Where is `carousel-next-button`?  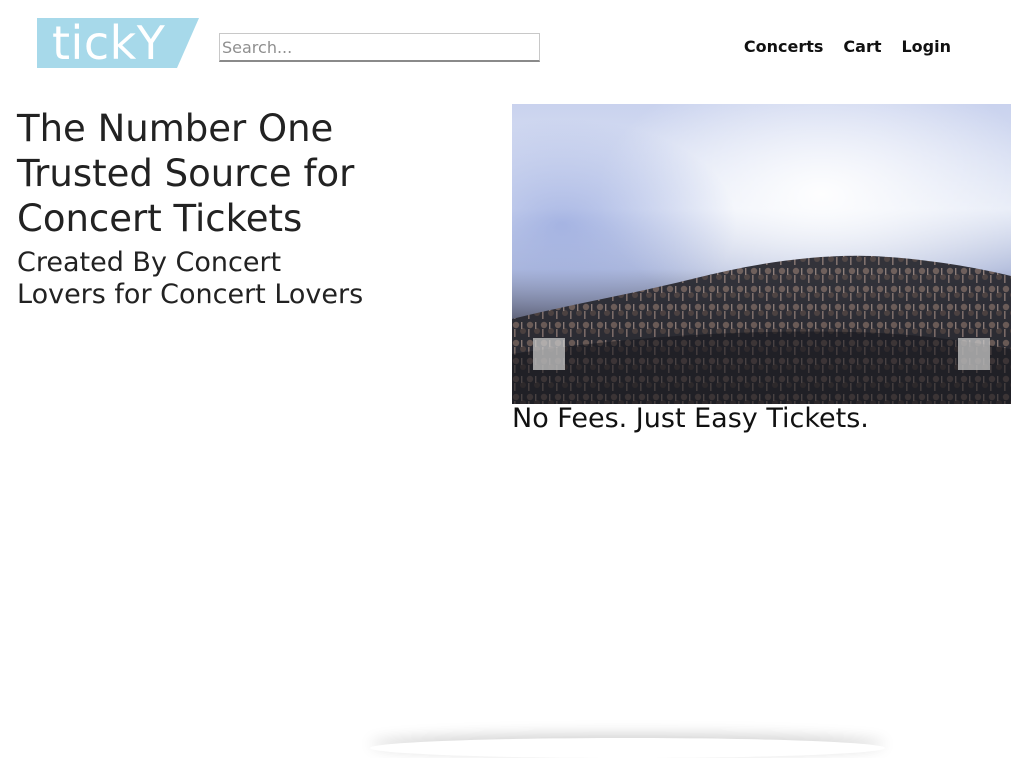 carousel-next-button is located at coordinates (974, 354).